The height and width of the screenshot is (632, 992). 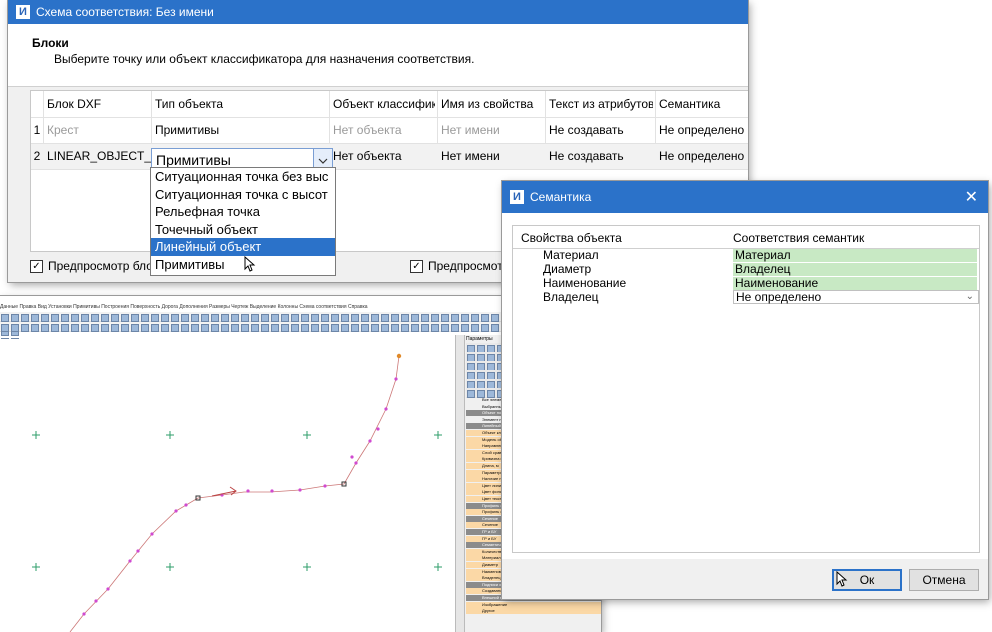 I want to click on panel-side-tabs, so click(x=460, y=483).